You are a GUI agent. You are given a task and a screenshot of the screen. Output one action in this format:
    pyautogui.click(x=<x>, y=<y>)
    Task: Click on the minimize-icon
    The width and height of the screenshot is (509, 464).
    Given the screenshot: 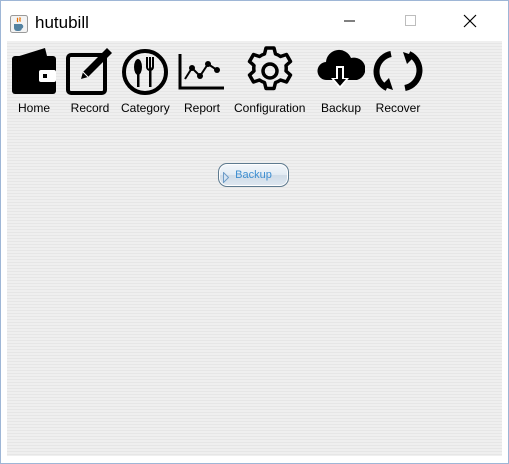 What is the action you would take?
    pyautogui.click(x=350, y=23)
    